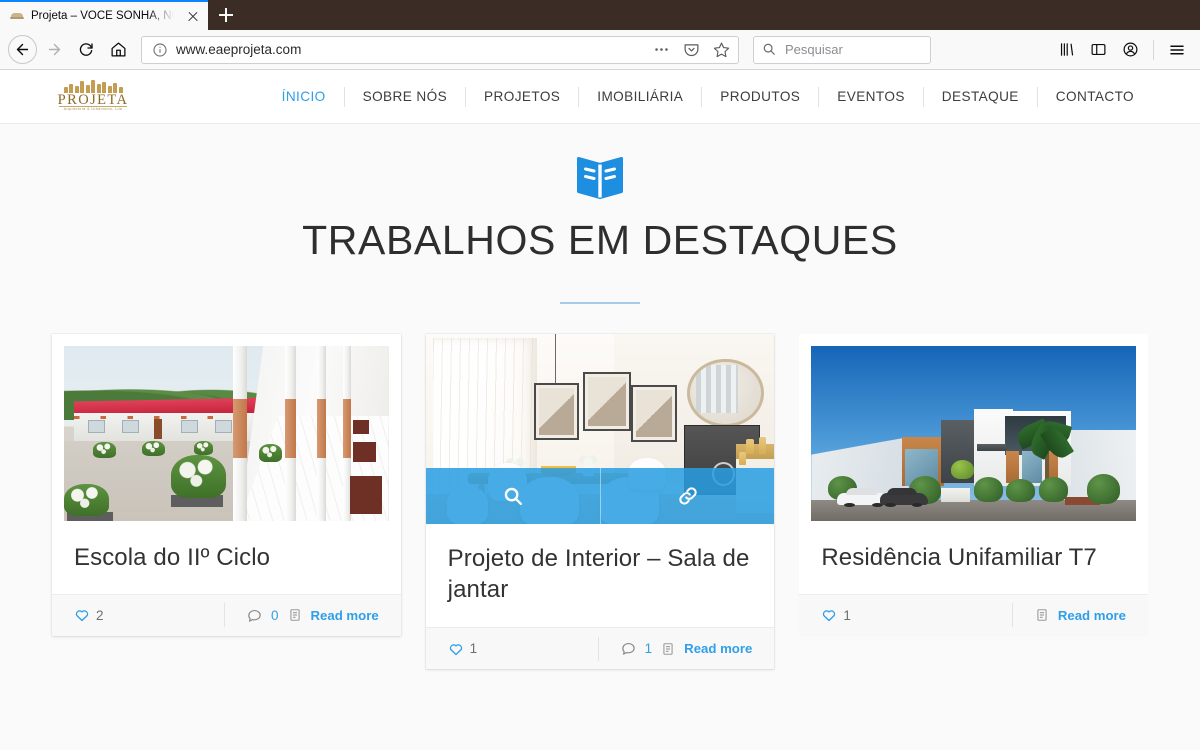 This screenshot has height=750, width=1200. I want to click on chain-link-icon, so click(687, 496).